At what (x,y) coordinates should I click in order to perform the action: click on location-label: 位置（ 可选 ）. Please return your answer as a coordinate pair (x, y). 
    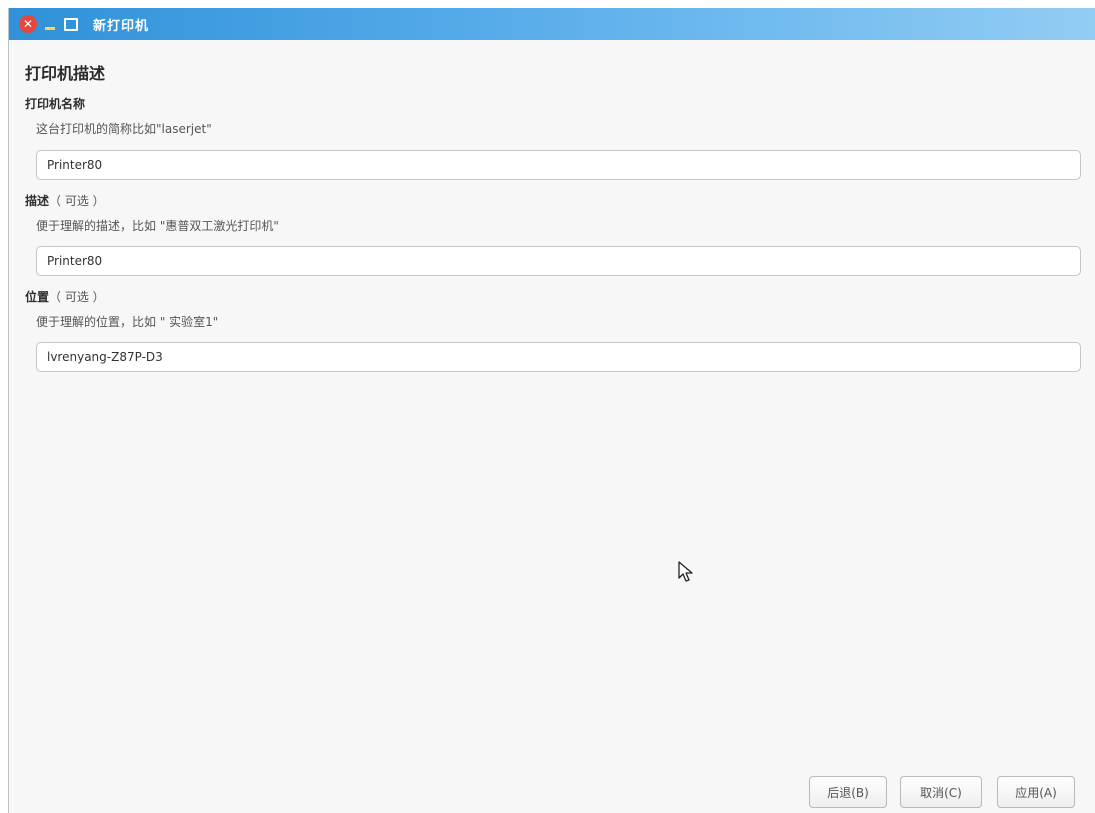
    Looking at the image, I should click on (65, 296).